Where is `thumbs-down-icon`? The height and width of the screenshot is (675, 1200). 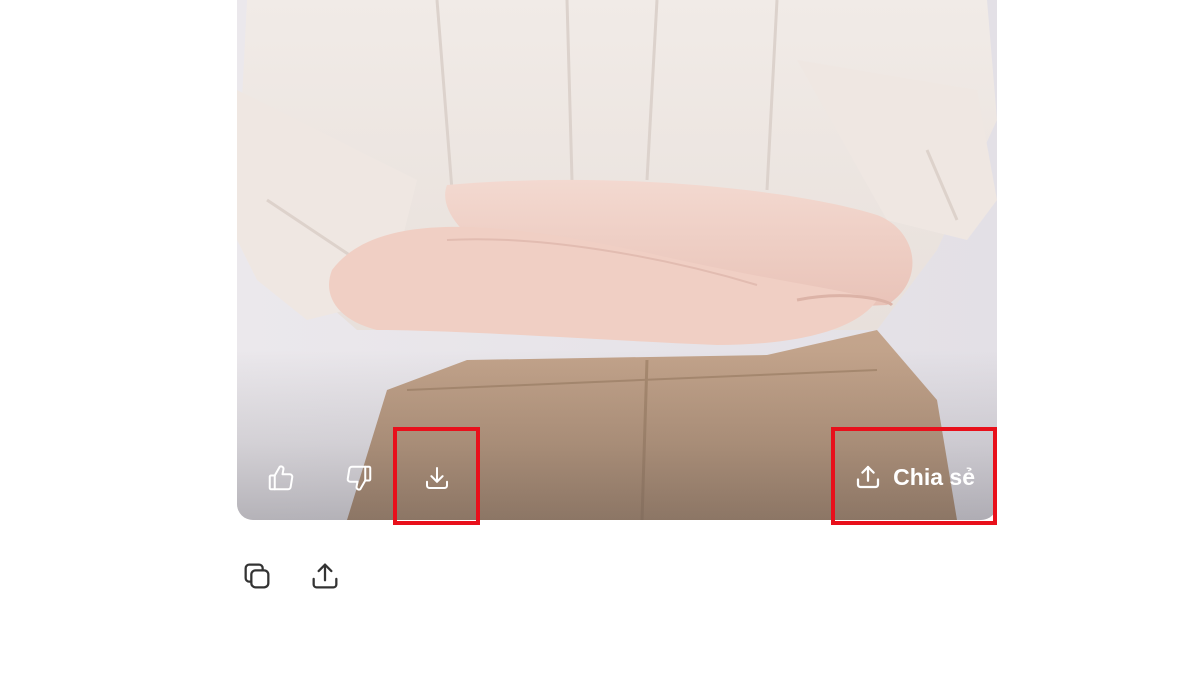 thumbs-down-icon is located at coordinates (359, 478).